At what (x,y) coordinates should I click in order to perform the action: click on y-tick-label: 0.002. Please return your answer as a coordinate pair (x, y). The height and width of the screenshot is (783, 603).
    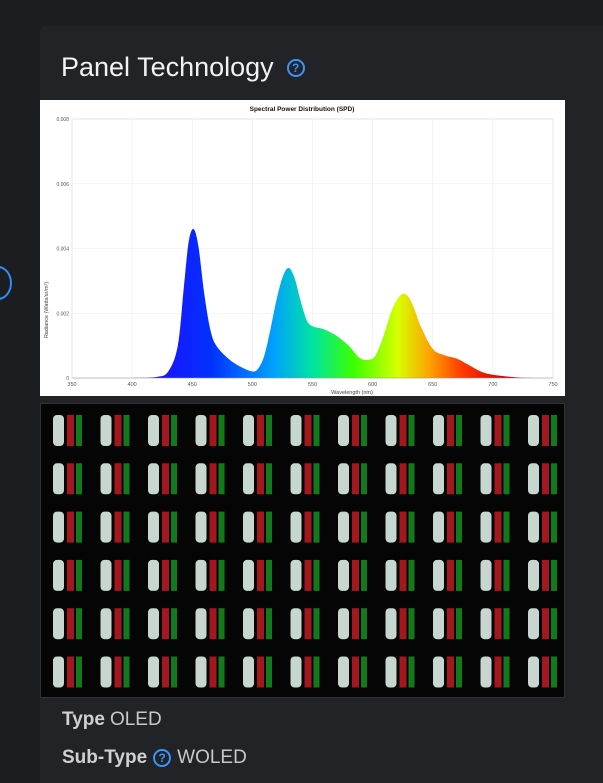
    Looking at the image, I should click on (62, 314).